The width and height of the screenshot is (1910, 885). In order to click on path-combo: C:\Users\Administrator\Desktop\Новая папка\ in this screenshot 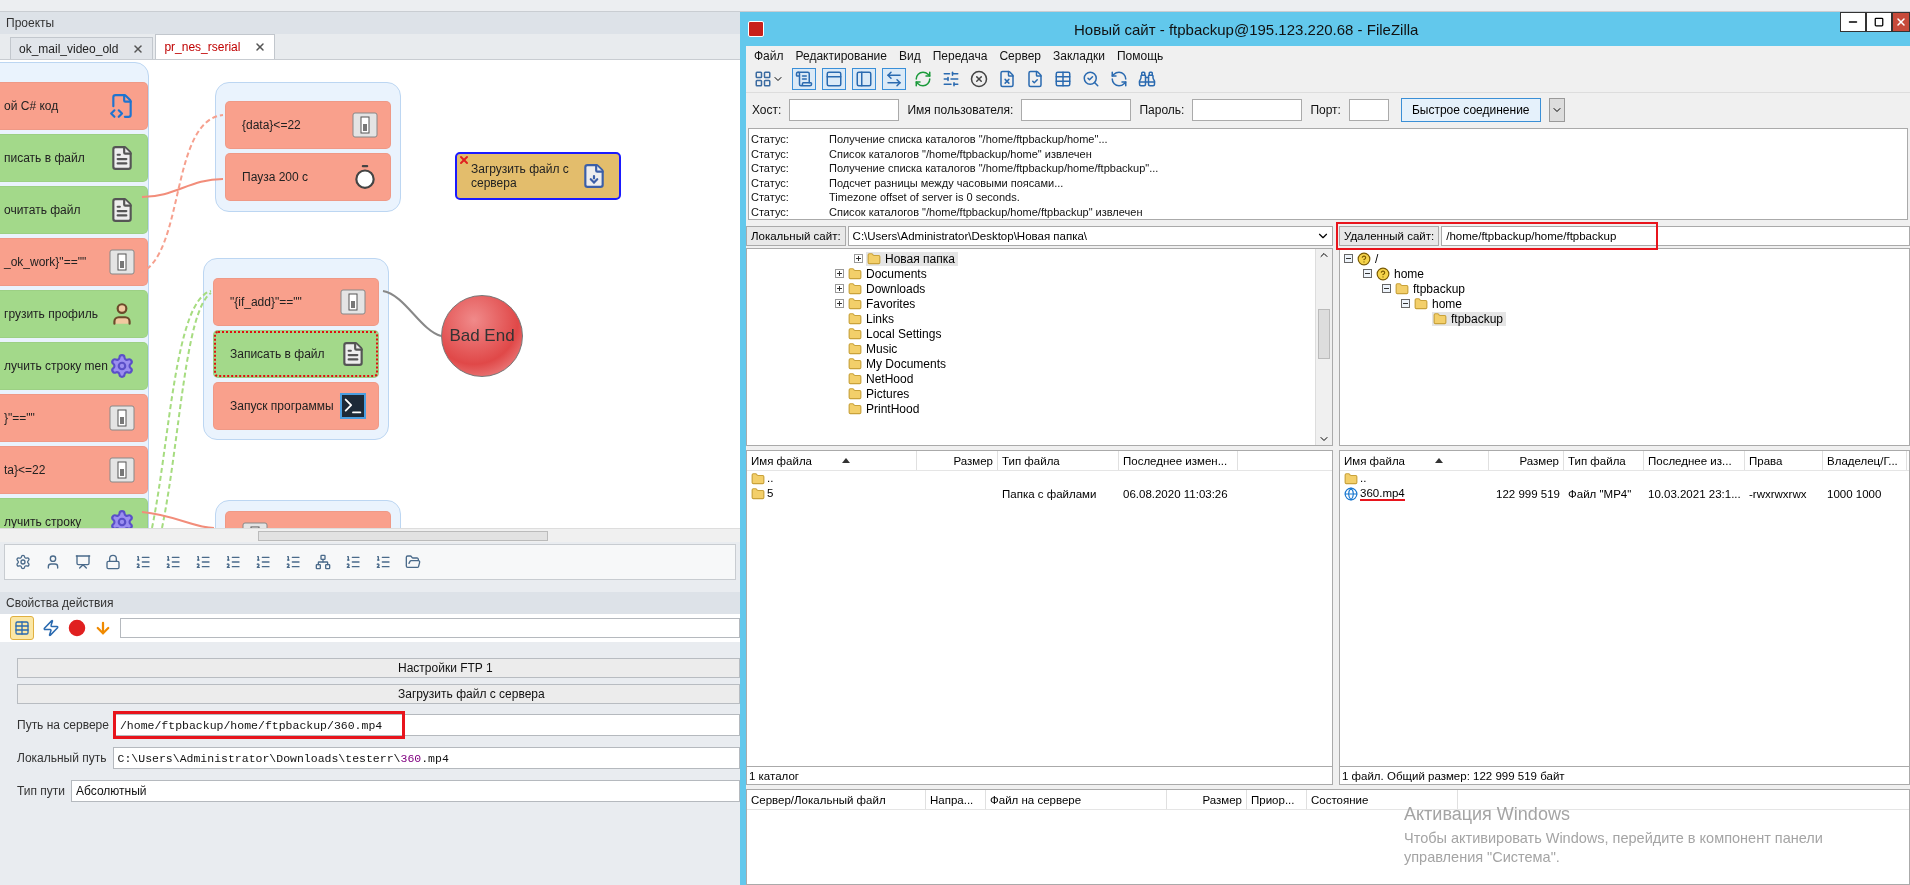, I will do `click(1090, 236)`.